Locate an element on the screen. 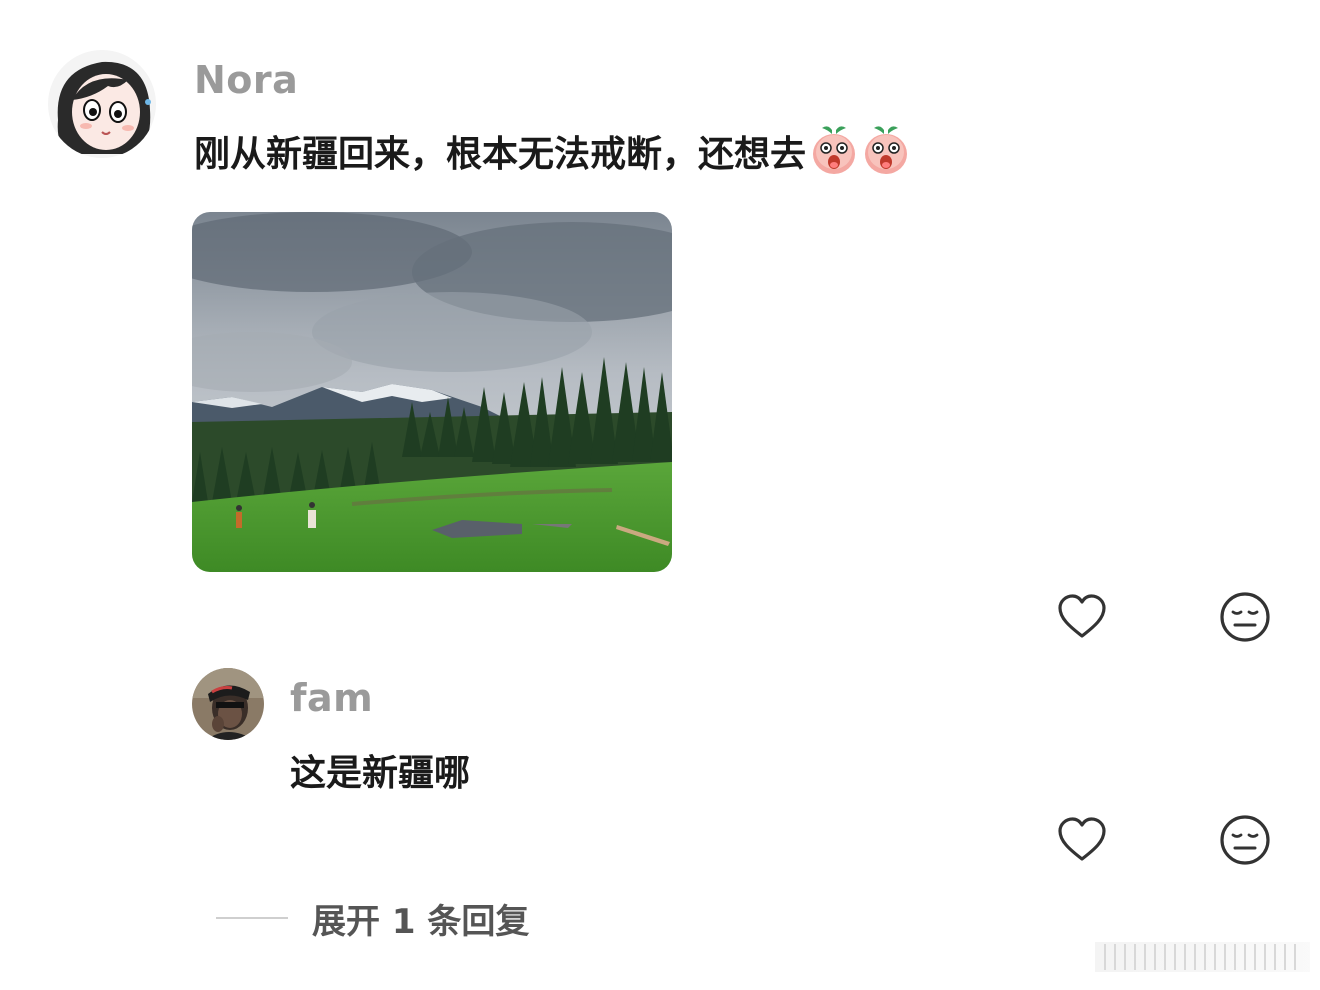 This screenshot has height=990, width=1320. comment-text: 刚从新疆回来，根本无法戒断，还想去 is located at coordinates (552, 150).